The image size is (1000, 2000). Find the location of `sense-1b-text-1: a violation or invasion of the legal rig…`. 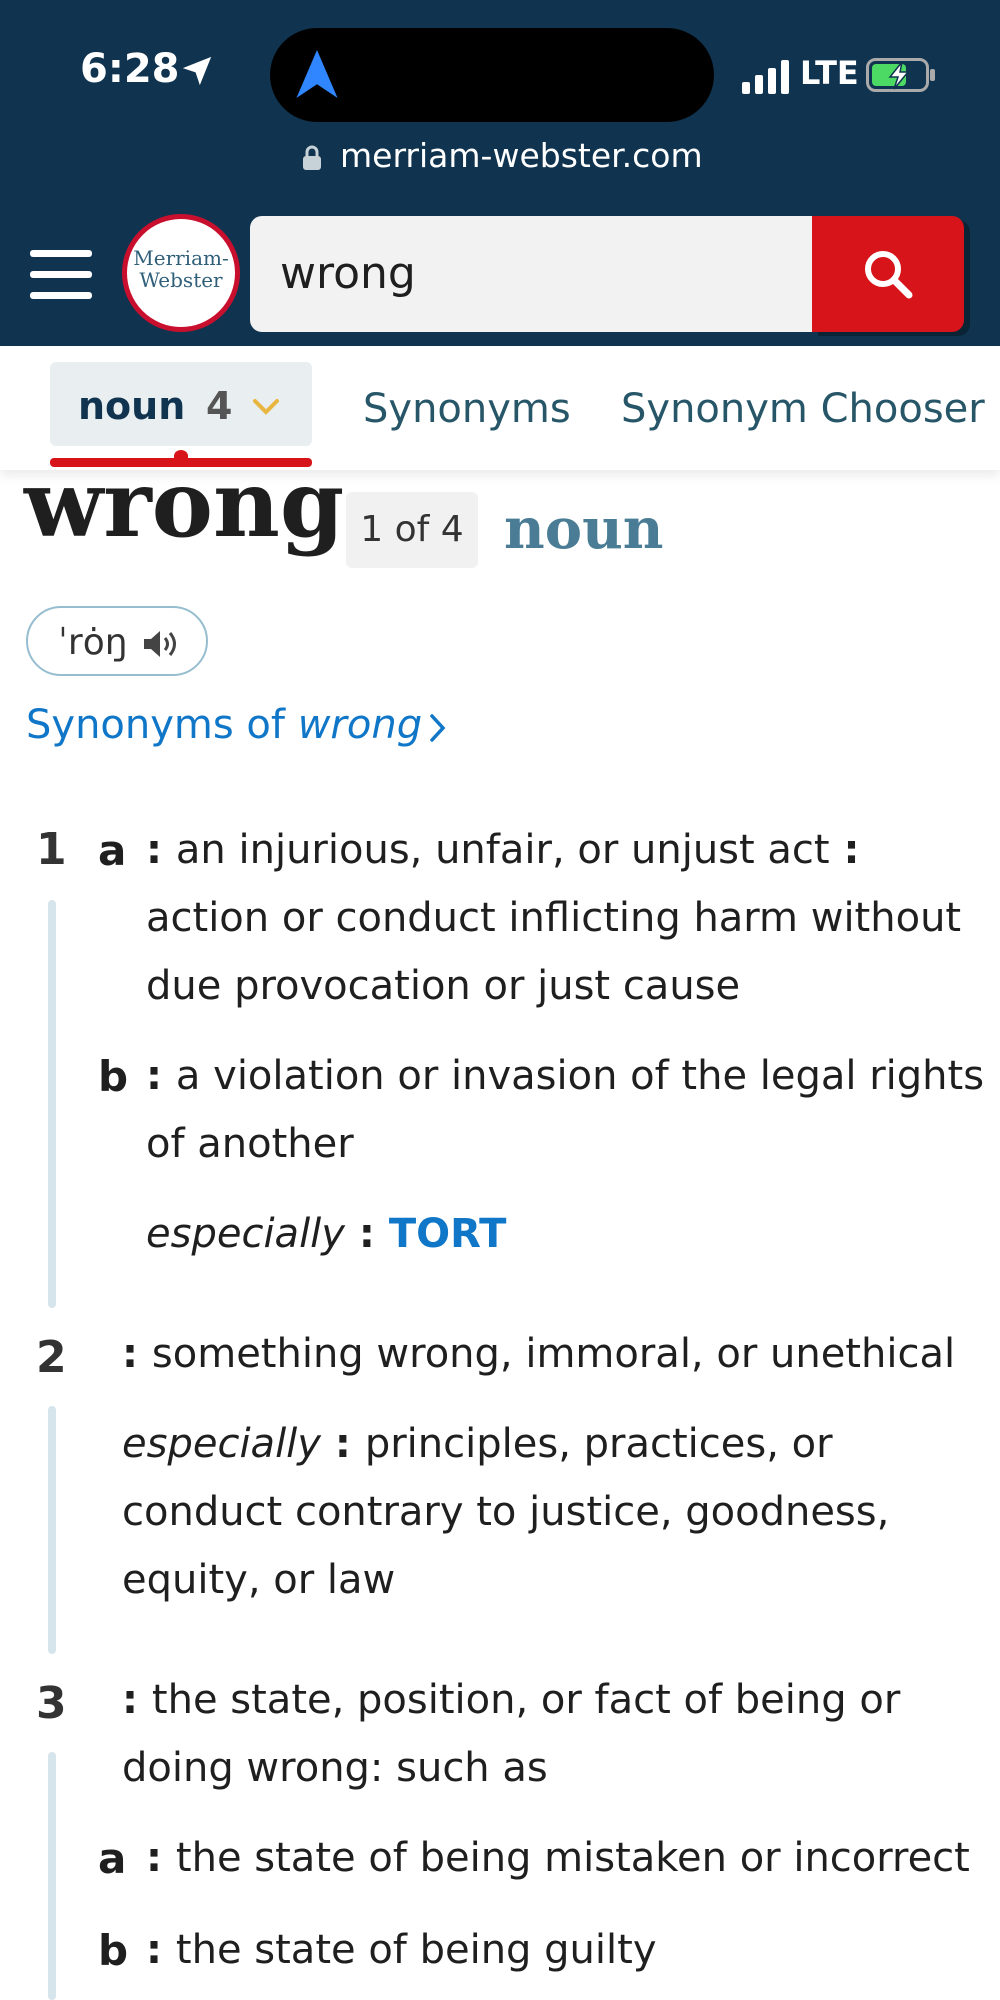

sense-1b-text-1: a violation or invasion of the legal rig… is located at coordinates (580, 1076).